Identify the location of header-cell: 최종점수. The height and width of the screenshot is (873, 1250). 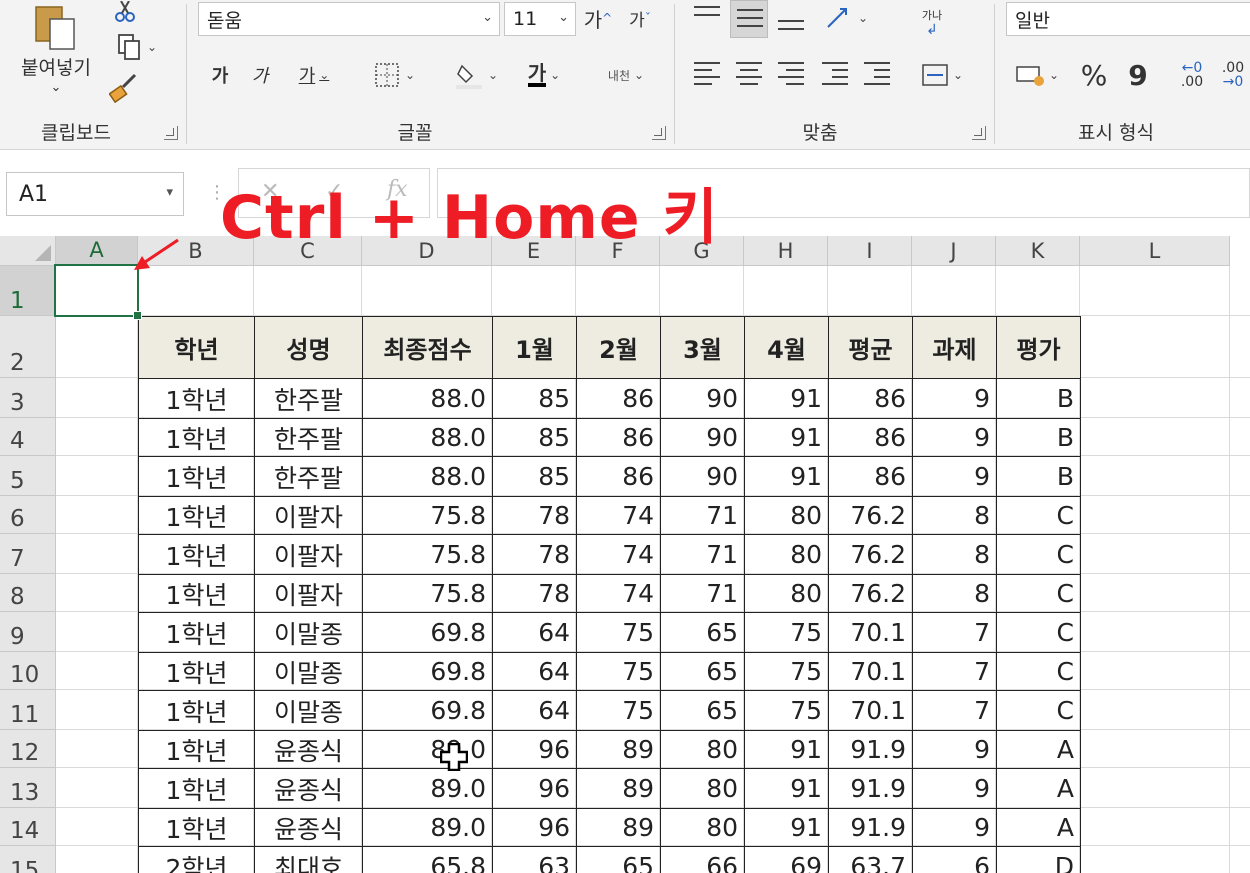
(427, 347).